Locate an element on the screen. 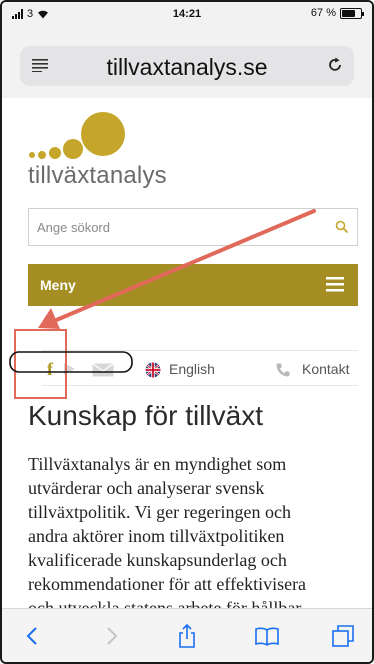  status-right: 67 % is located at coordinates (337, 13).